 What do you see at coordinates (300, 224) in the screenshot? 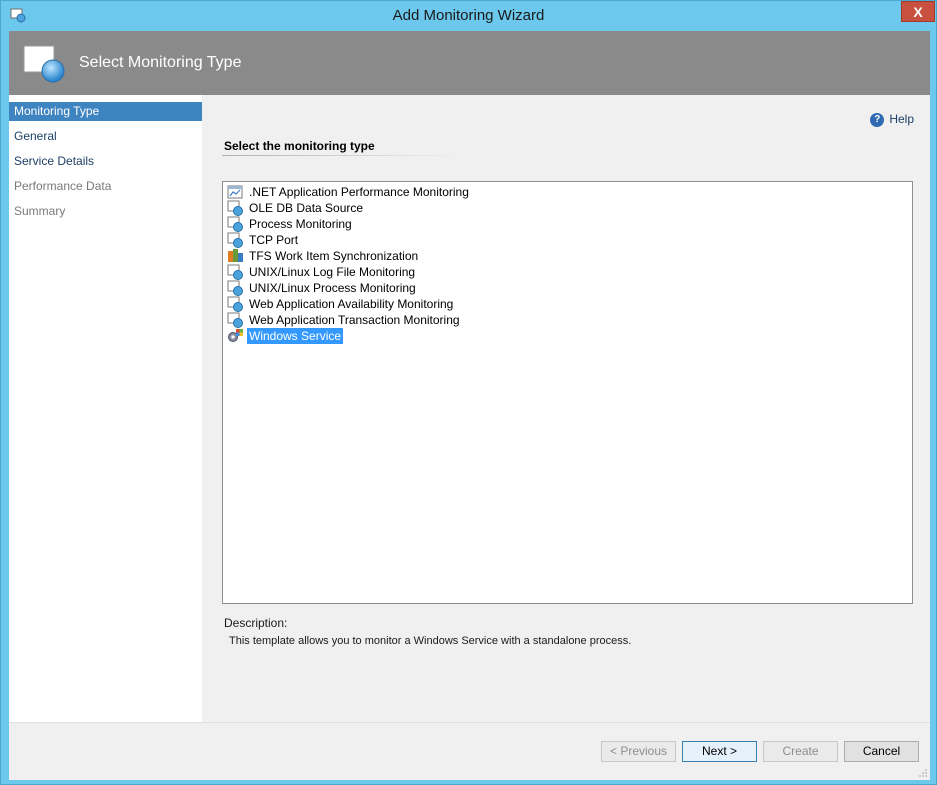
I see `list-item-label: Process Monitoring` at bounding box center [300, 224].